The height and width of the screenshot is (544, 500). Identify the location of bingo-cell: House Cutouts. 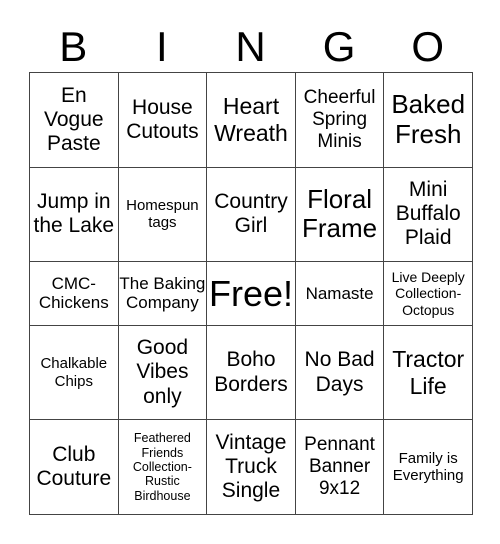
(162, 120).